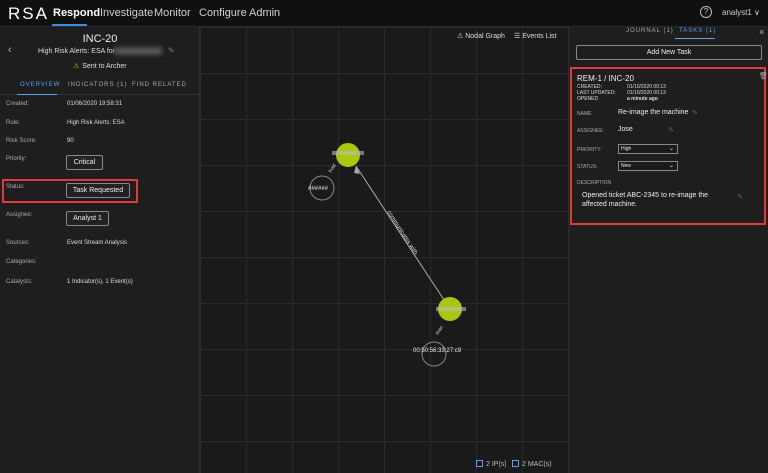 The height and width of the screenshot is (473, 768). Describe the element at coordinates (437, 351) in the screenshot. I see `node2-label: 00:50:56:33:27:c9` at that location.